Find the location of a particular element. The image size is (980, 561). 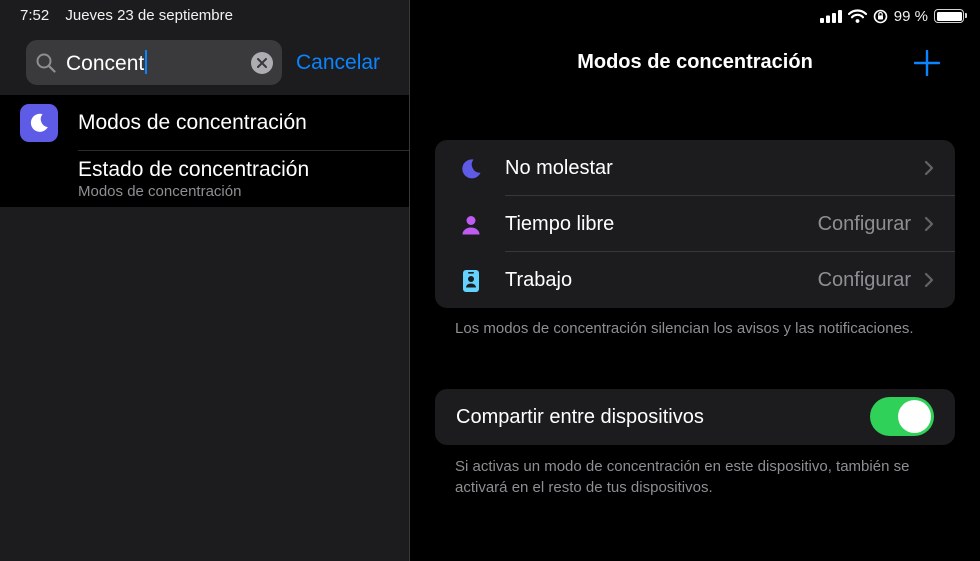

mode-row-work: Trabajo Configurar is located at coordinates (695, 280).